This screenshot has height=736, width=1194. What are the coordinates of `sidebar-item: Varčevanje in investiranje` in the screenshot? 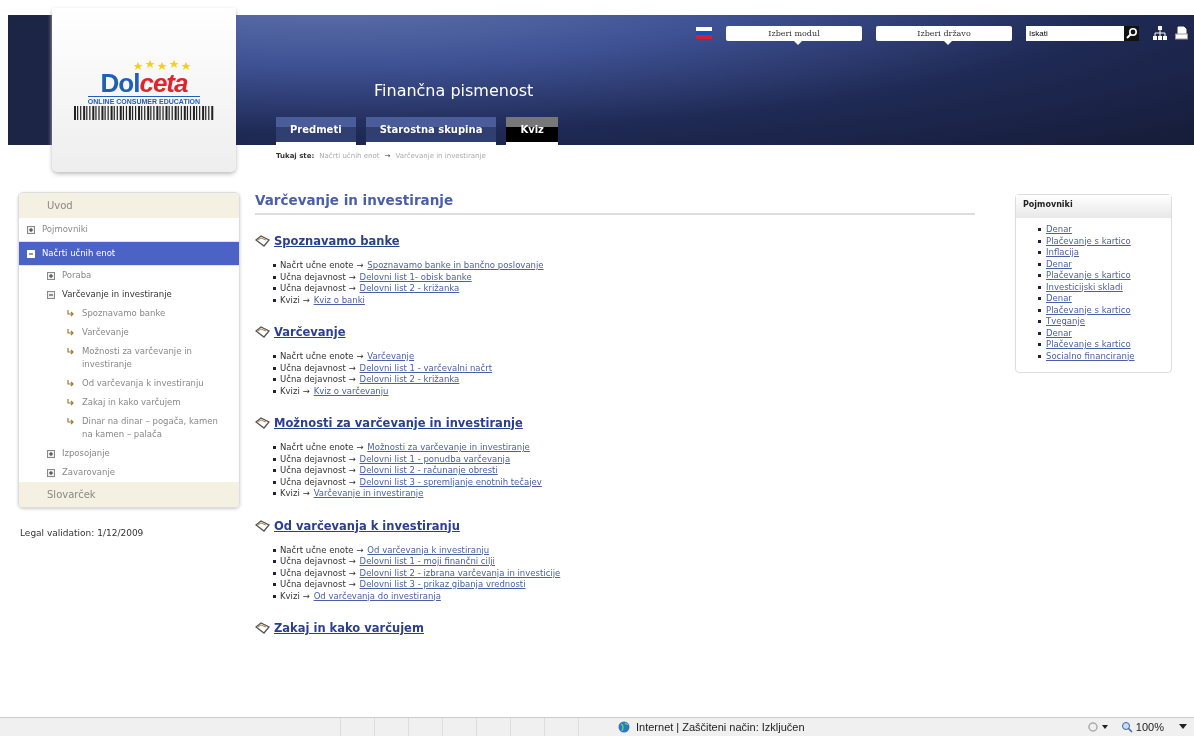 It's located at (129, 294).